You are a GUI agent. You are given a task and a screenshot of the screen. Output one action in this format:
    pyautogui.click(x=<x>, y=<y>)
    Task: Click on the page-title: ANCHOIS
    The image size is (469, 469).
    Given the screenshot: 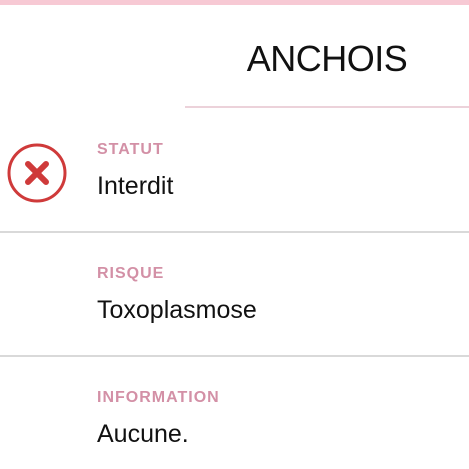 What is the action you would take?
    pyautogui.click(x=327, y=58)
    